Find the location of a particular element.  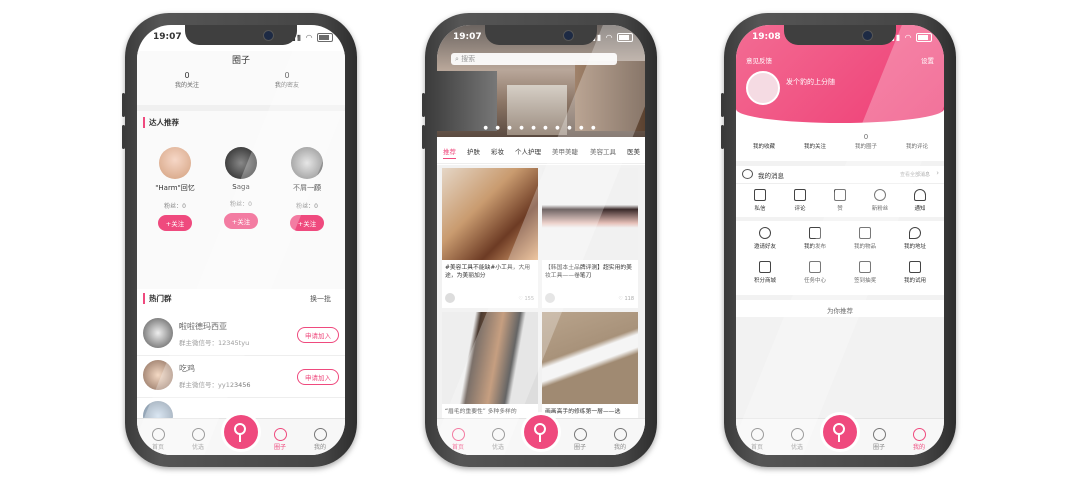

notch is located at coordinates (241, 35).